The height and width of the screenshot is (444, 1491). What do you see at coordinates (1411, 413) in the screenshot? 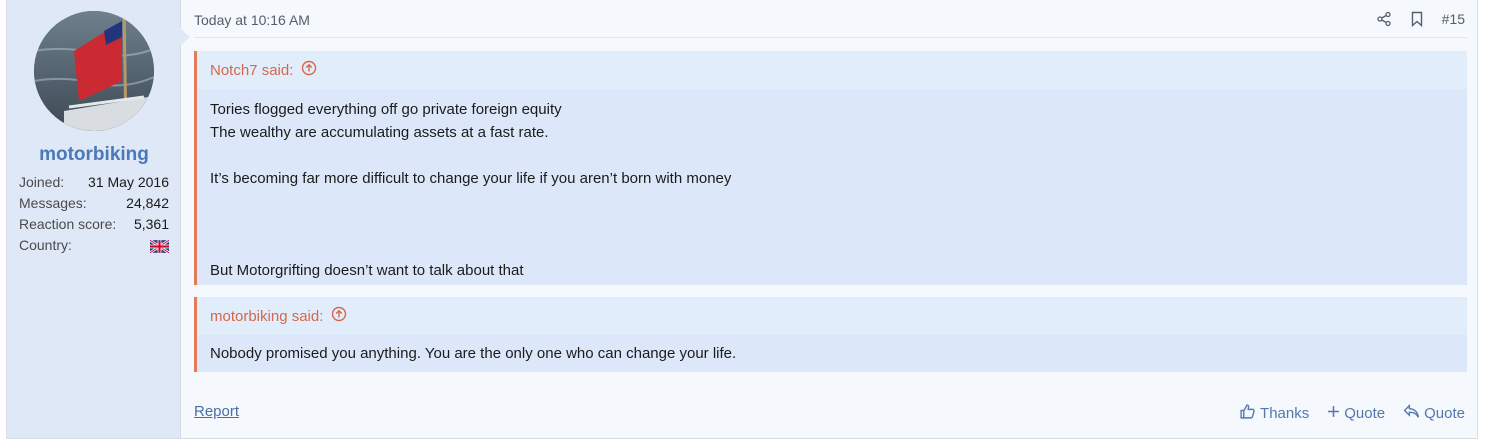
I see `reply-icon` at bounding box center [1411, 413].